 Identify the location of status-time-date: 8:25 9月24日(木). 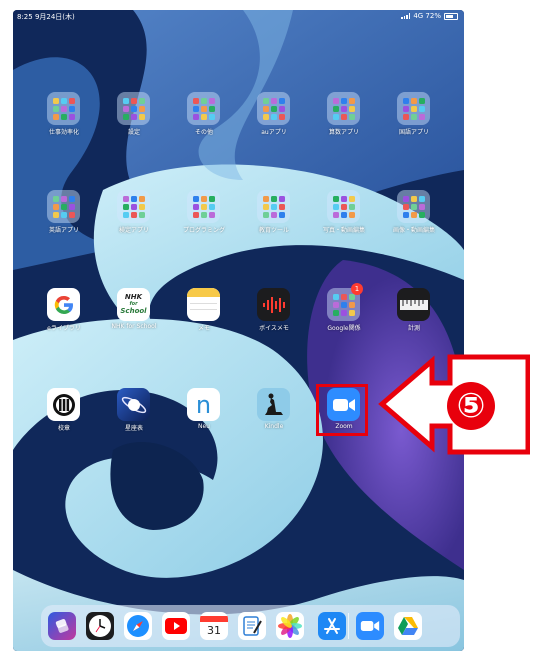
(46, 17).